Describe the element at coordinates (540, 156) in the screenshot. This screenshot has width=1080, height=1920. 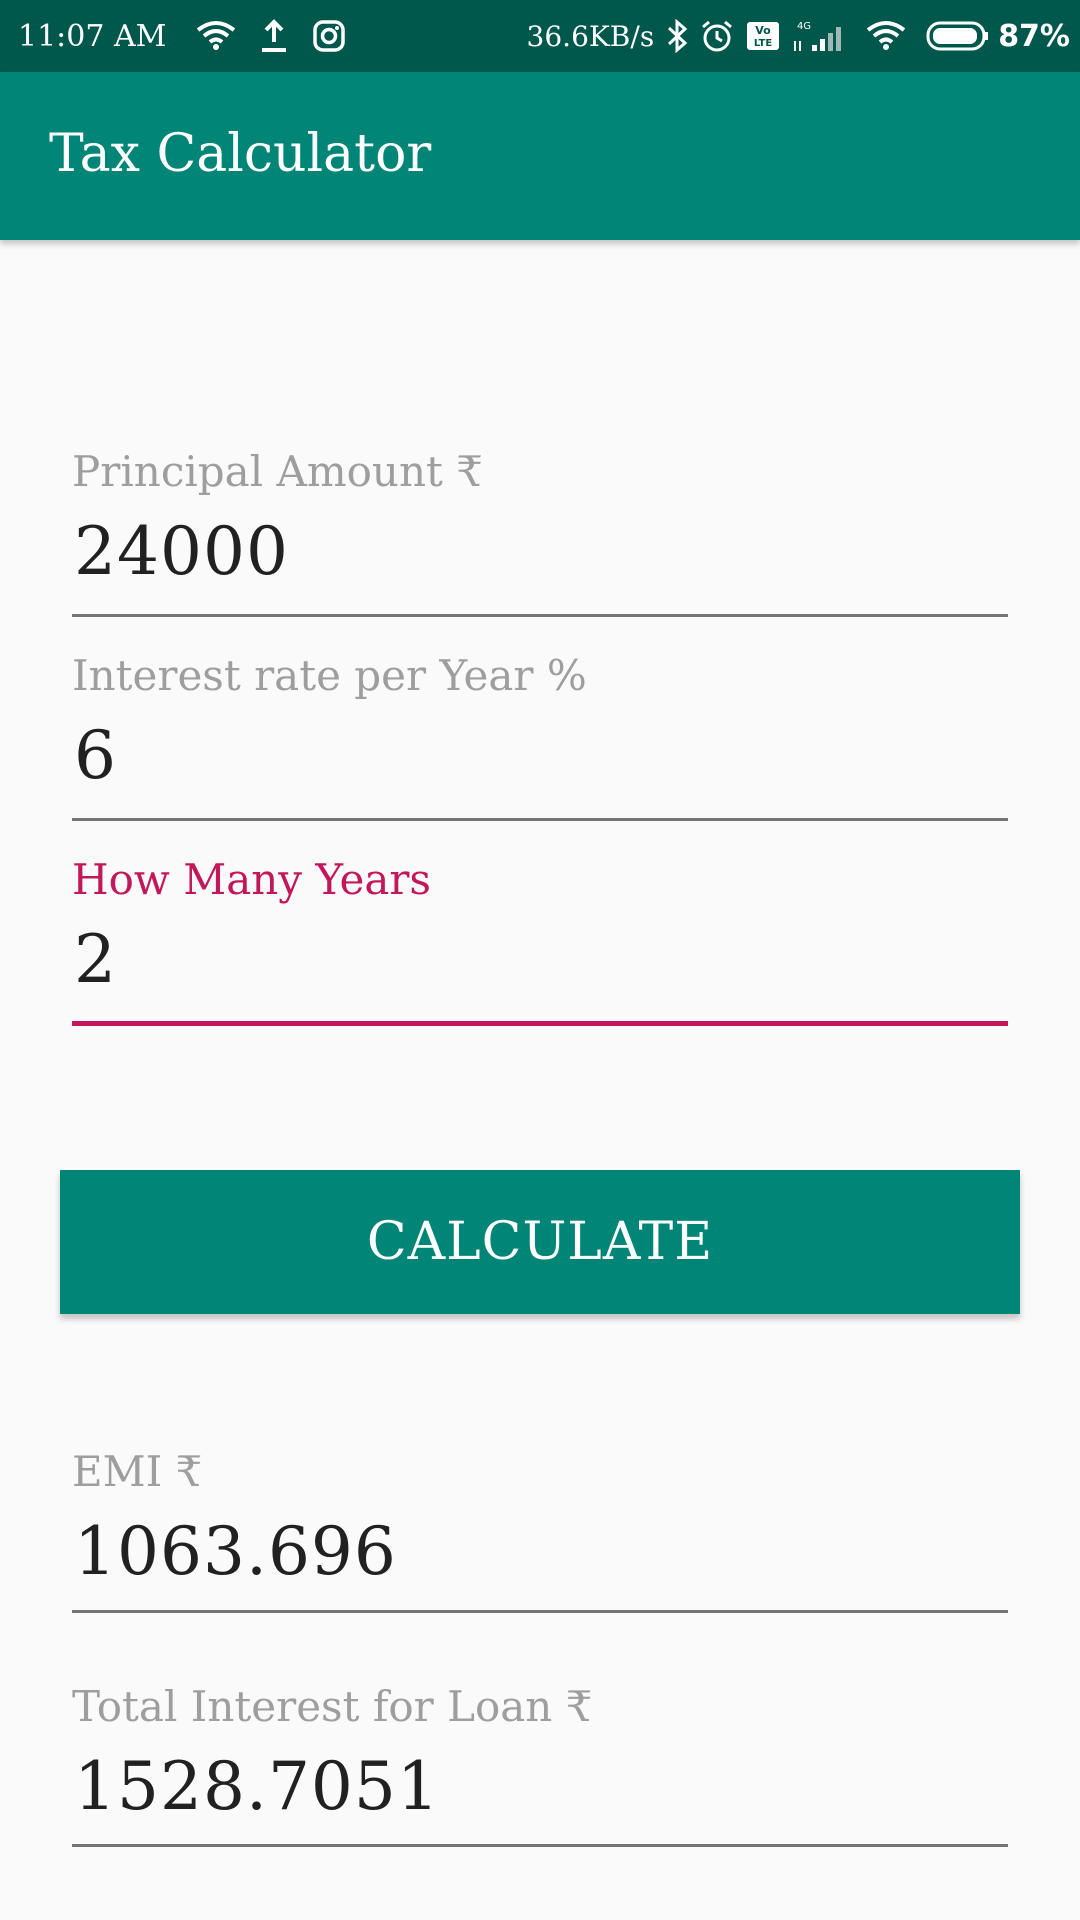
I see `app-bar: Tax Calculator` at that location.